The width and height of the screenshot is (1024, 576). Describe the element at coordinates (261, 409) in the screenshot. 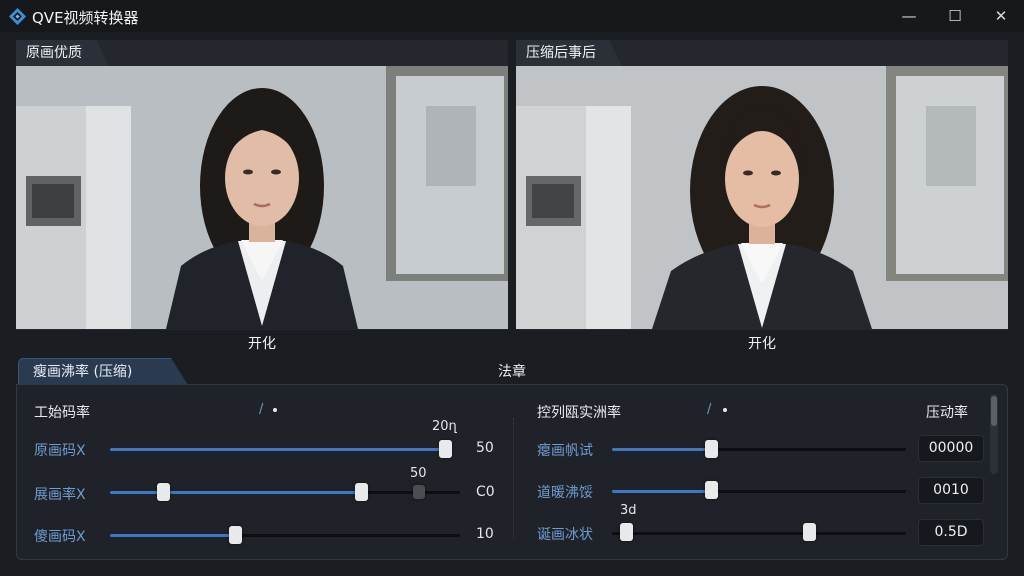

I see `left-header-mark: /` at that location.